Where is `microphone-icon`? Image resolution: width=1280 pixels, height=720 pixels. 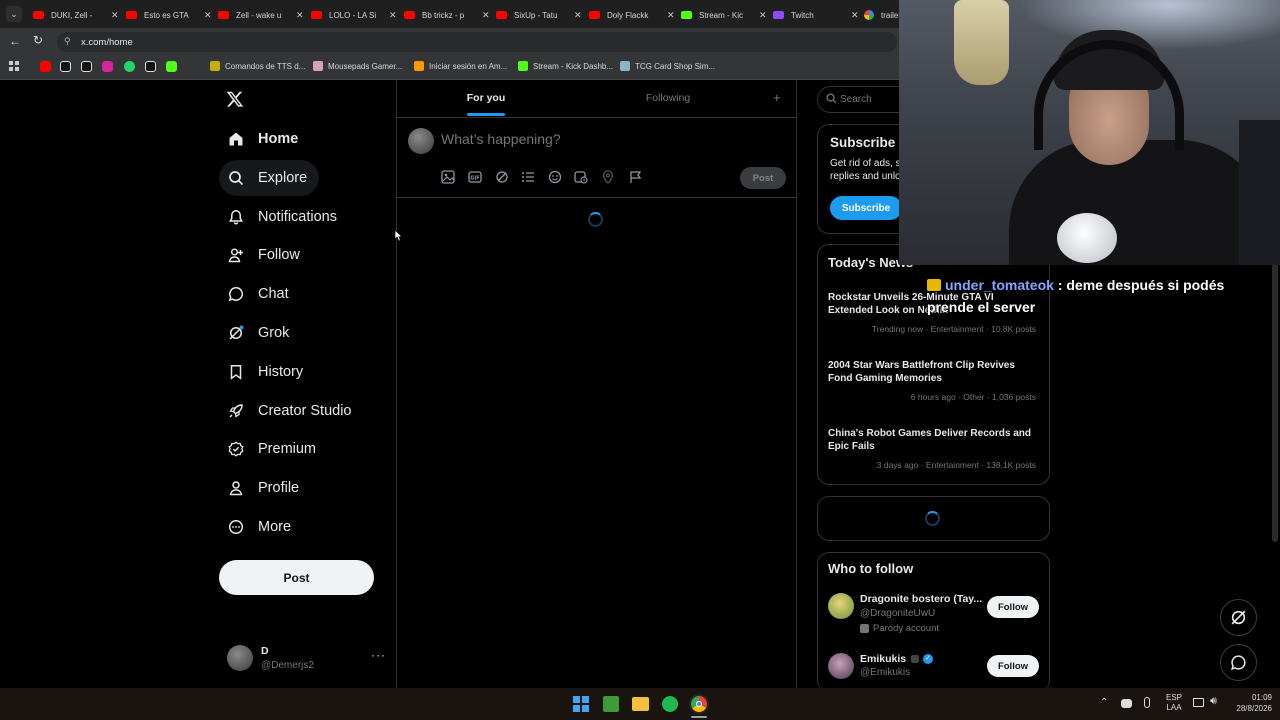
microphone-icon is located at coordinates (1147, 702).